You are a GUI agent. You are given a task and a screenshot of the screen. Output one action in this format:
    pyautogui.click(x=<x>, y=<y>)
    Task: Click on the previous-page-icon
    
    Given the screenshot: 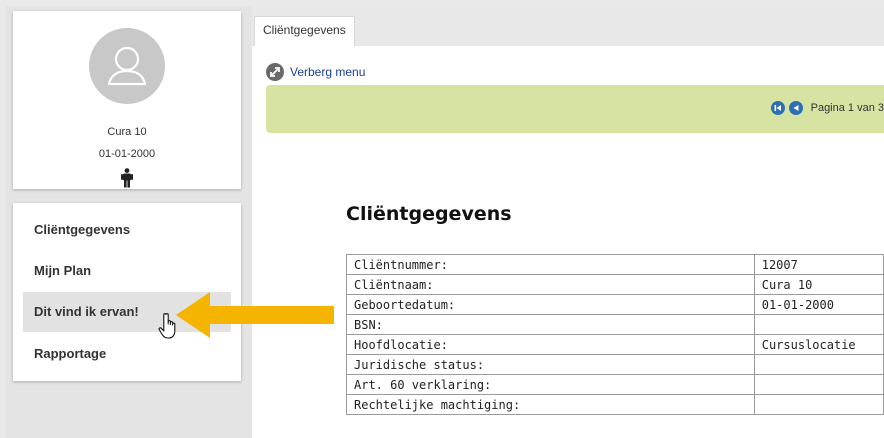 What is the action you would take?
    pyautogui.click(x=795, y=108)
    